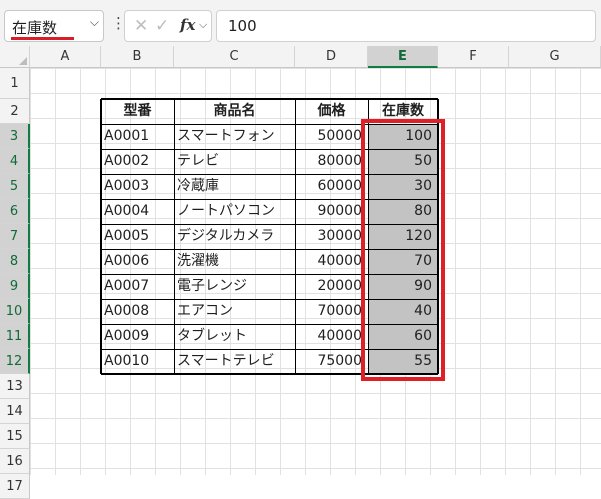 This screenshot has width=601, height=499. I want to click on column-header-d: D, so click(331, 57).